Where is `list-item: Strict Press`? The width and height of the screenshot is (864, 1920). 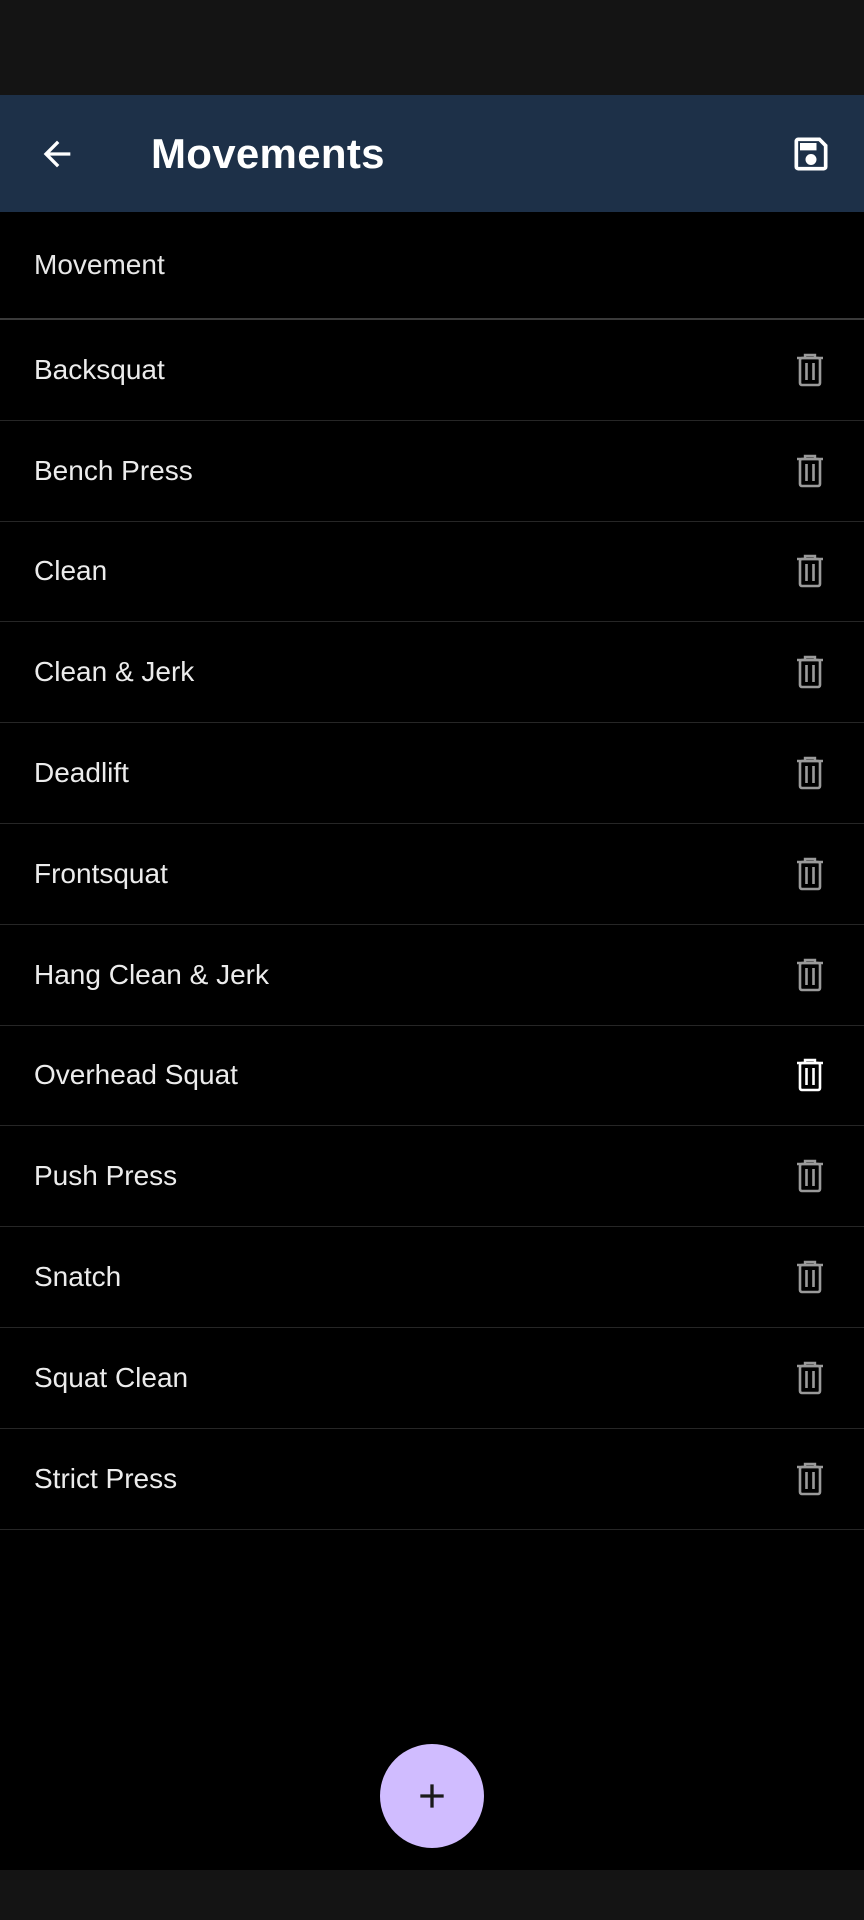 list-item: Strict Press is located at coordinates (432, 1479).